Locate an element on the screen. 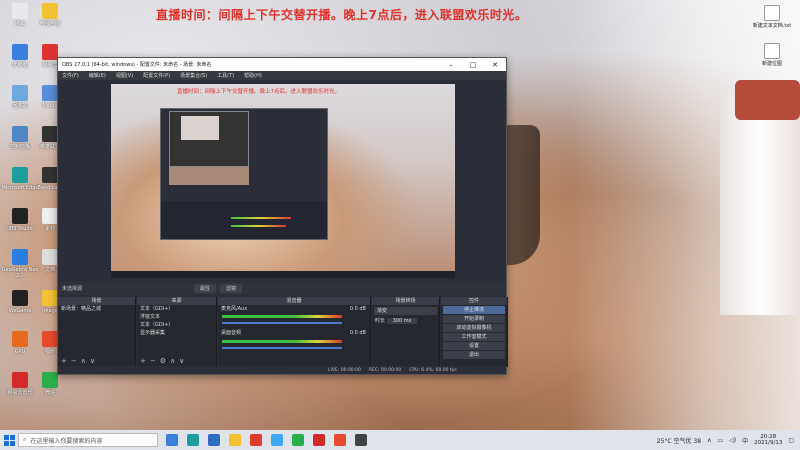 The image size is (800, 450). rec-status: REC: 00:00:00 is located at coordinates (385, 370).